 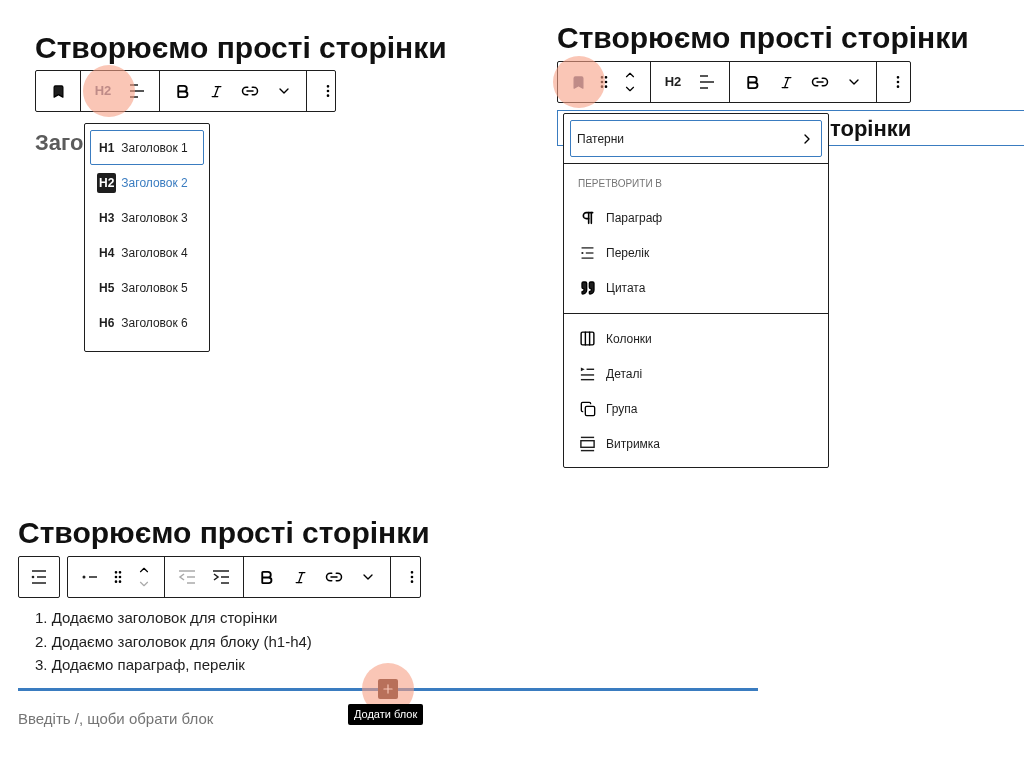 What do you see at coordinates (696, 373) in the screenshot?
I see `transform-menu-item: Деталі` at bounding box center [696, 373].